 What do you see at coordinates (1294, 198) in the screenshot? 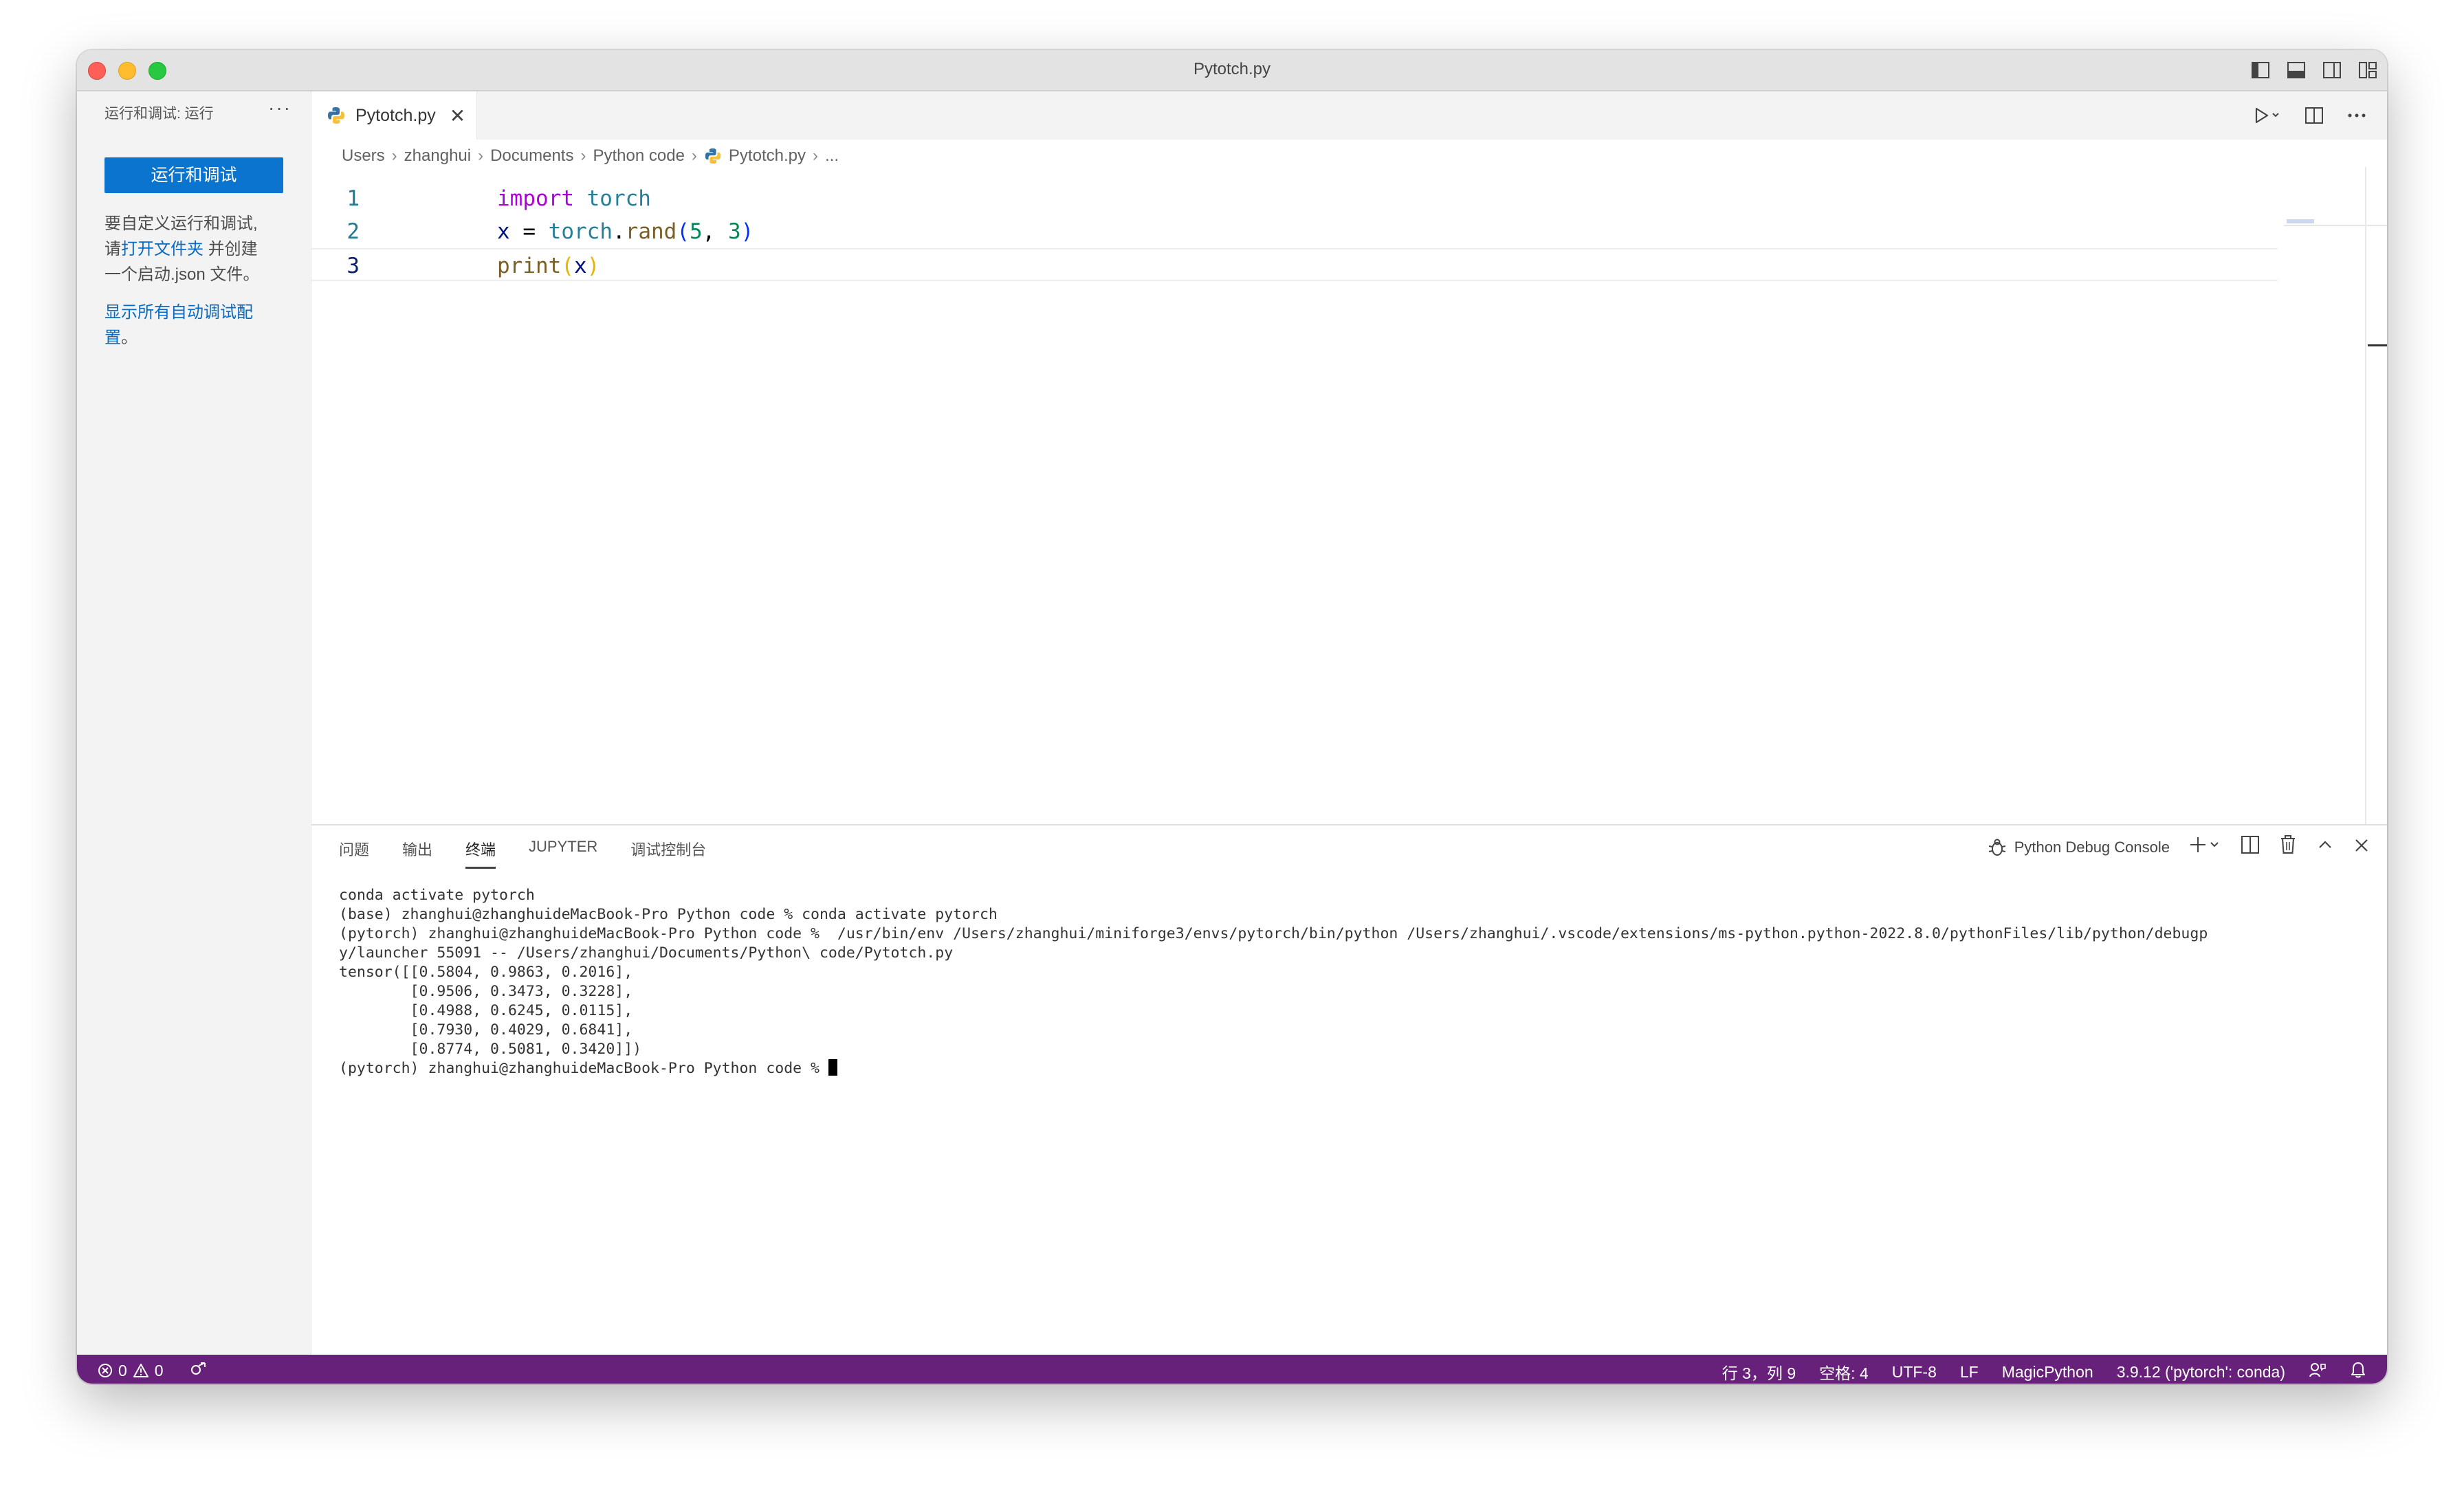
I see `code-line: 1 import torch` at bounding box center [1294, 198].